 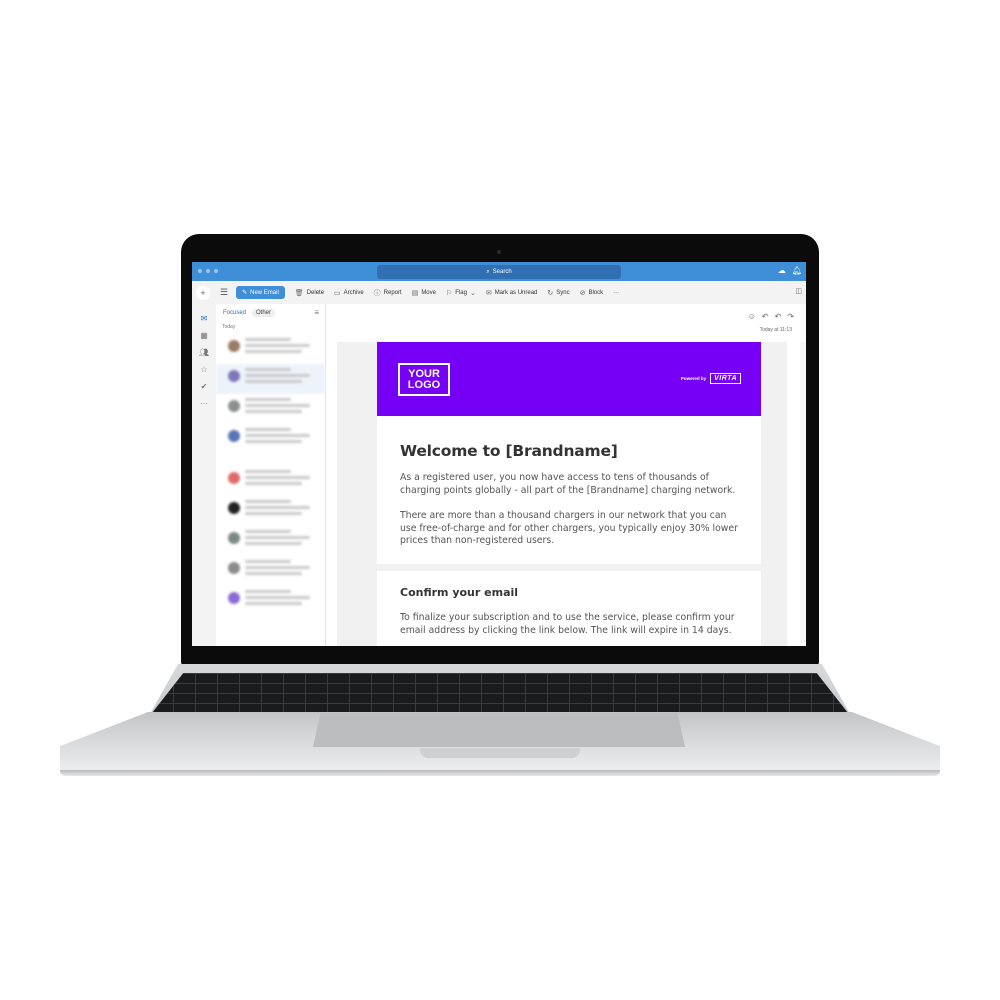 What do you see at coordinates (316, 312) in the screenshot?
I see `filter-icon: ≡` at bounding box center [316, 312].